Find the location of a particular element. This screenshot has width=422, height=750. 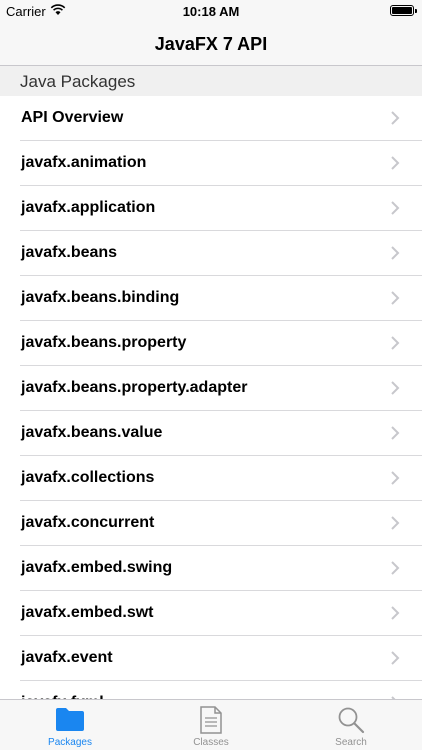

status-bar: Carrier 10:18 AM is located at coordinates (211, 11).